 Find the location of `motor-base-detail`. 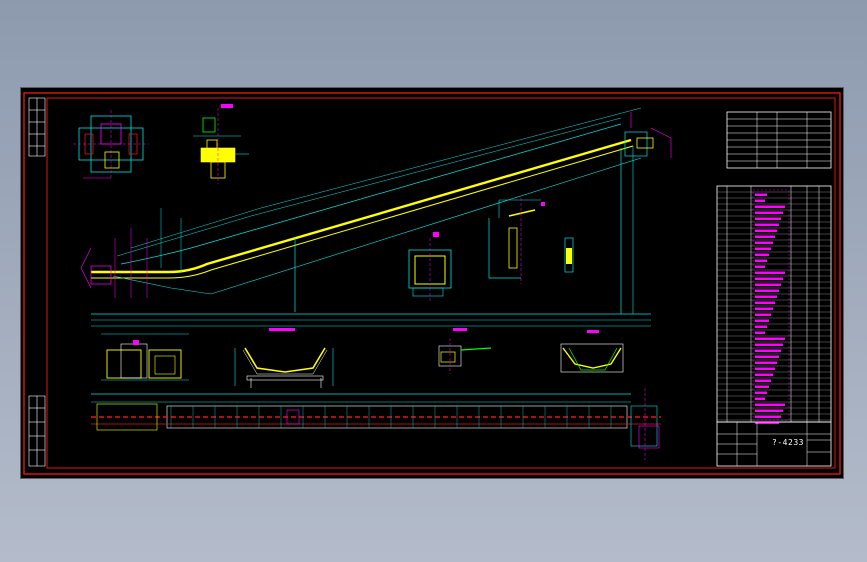

motor-base-detail is located at coordinates (111, 144).